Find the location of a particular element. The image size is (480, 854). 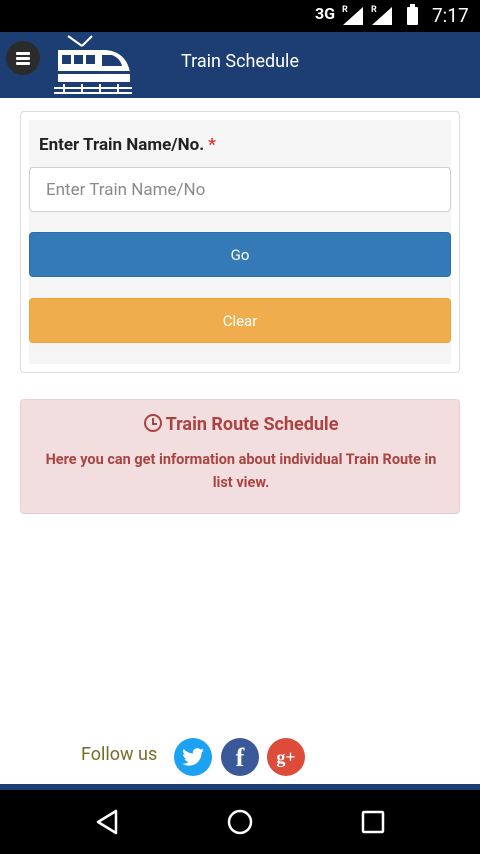

back-icon is located at coordinates (107, 822).